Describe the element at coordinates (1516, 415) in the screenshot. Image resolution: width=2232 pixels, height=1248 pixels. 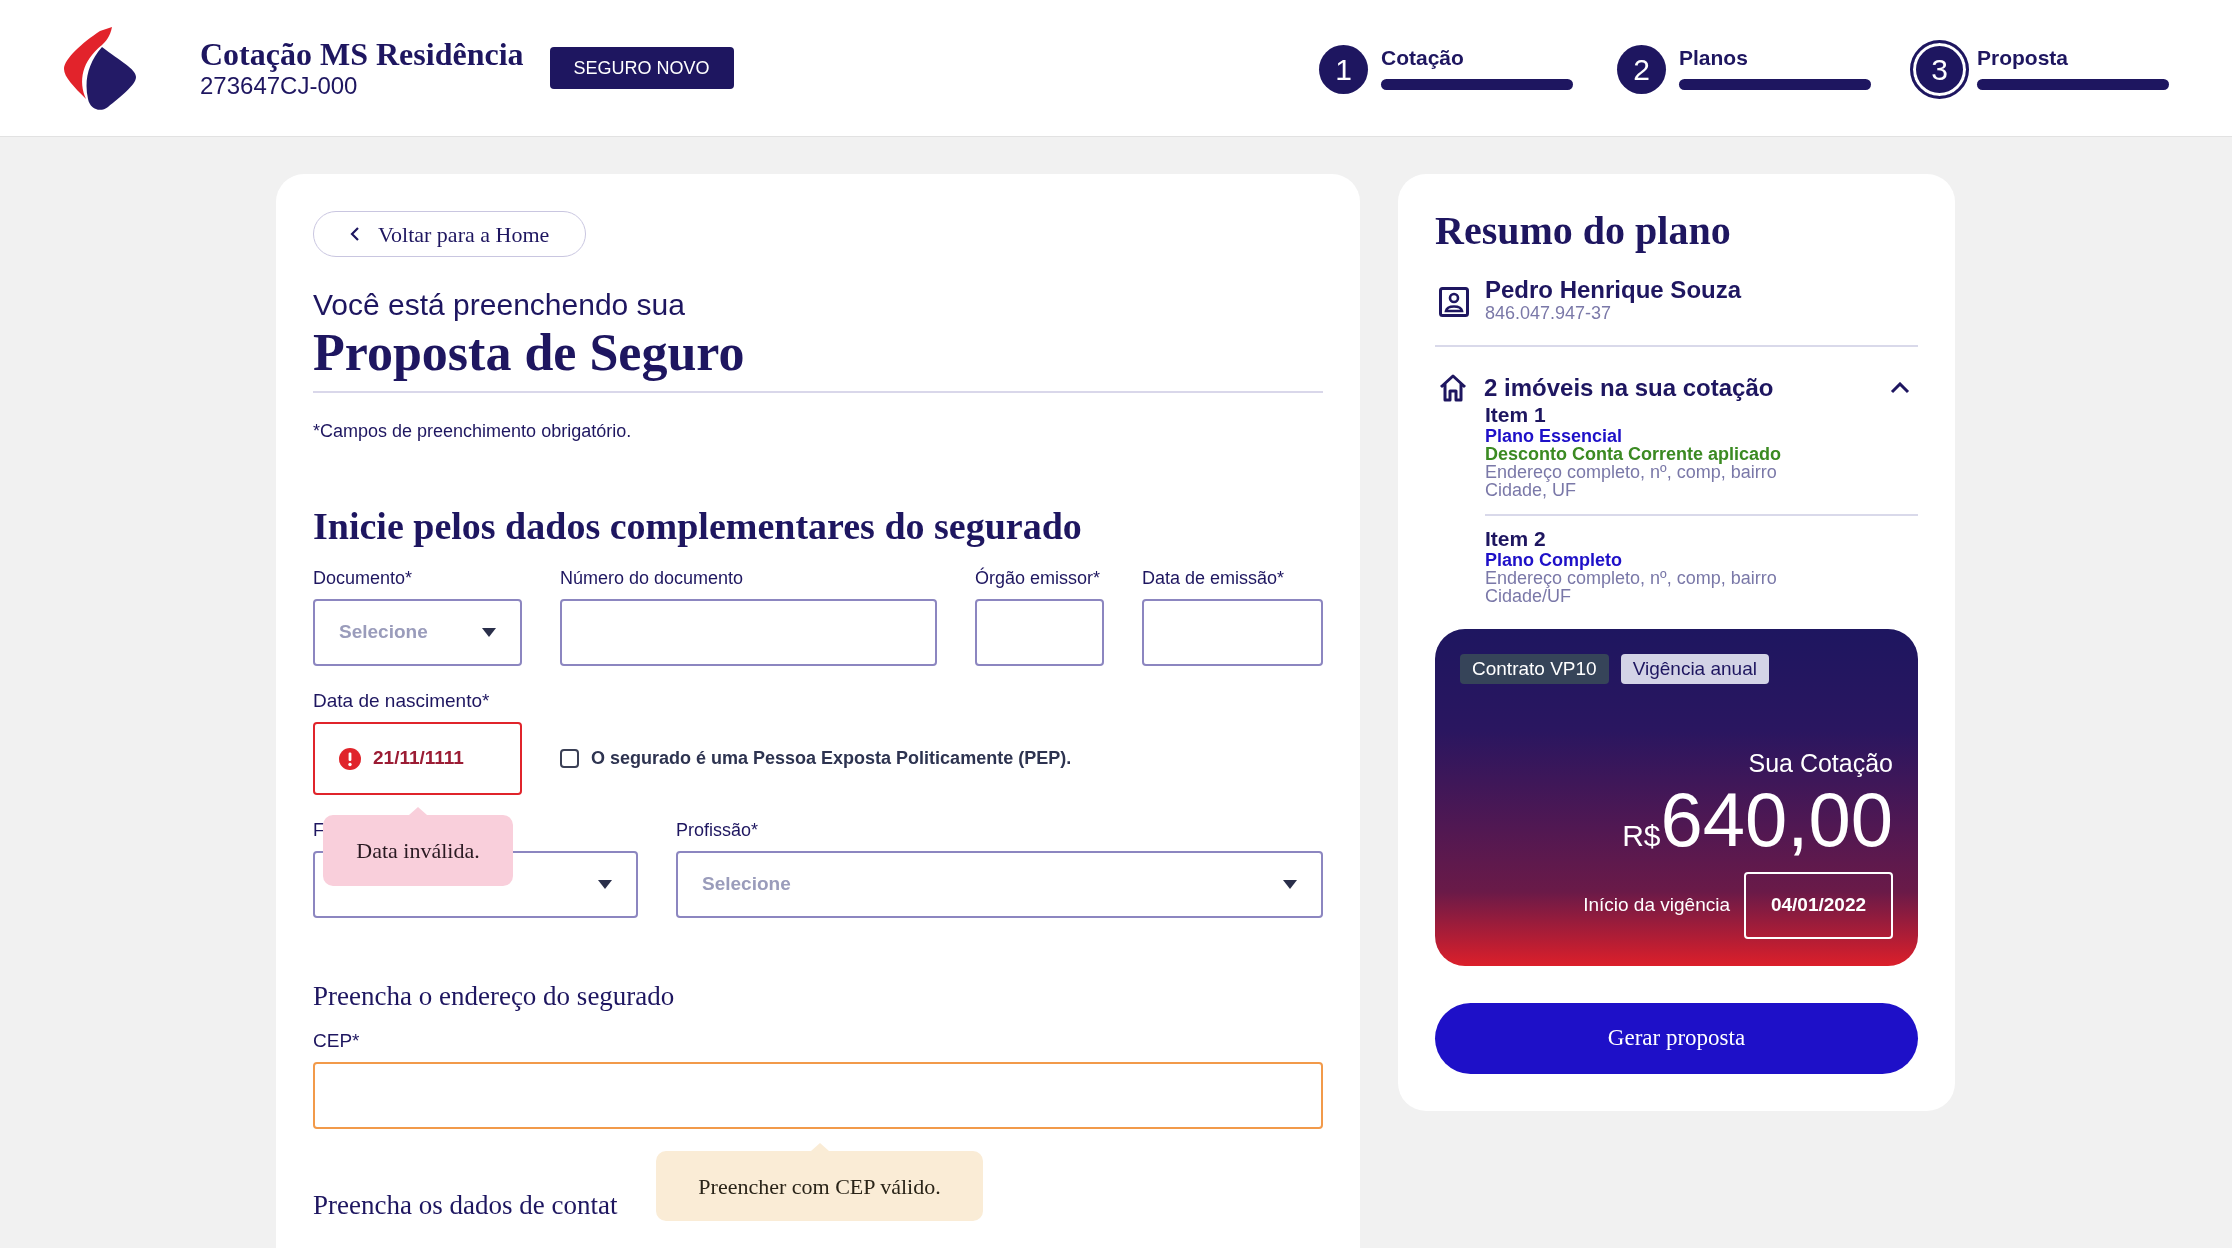
I see `item-title: Item 1` at that location.